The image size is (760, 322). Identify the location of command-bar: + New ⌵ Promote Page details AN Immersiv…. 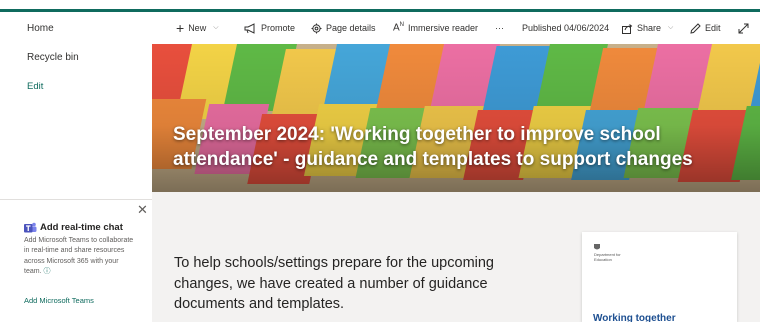
(456, 28).